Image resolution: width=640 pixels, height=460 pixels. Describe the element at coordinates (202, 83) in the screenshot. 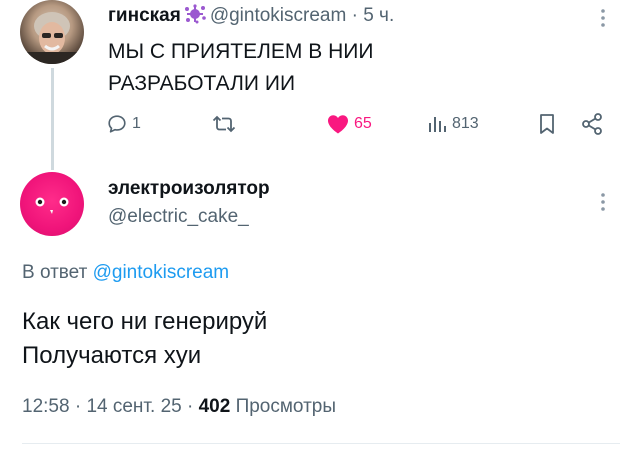

I see `tweet-text-line: РАЗРАБОТАЛИ ИИ` at that location.